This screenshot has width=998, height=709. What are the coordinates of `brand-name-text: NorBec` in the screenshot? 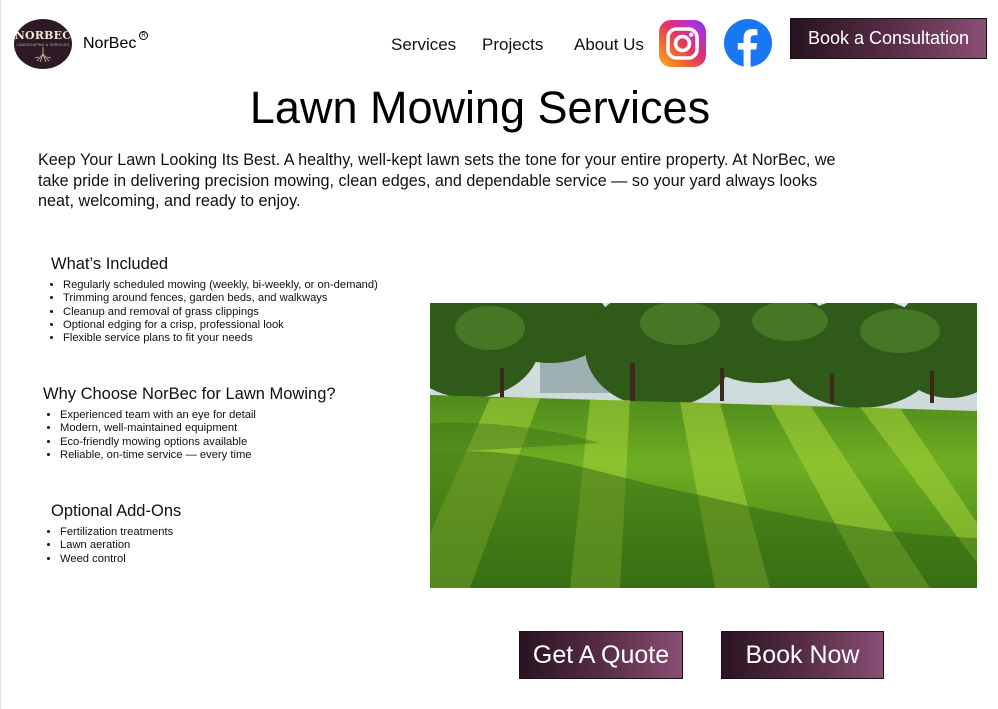 It's located at (110, 43).